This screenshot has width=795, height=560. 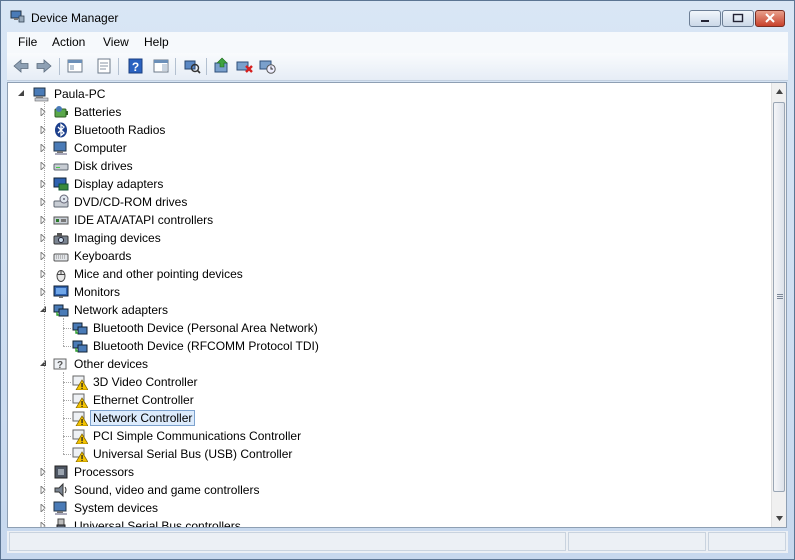 What do you see at coordinates (103, 166) in the screenshot?
I see `tree-node-label: Disk drives` at bounding box center [103, 166].